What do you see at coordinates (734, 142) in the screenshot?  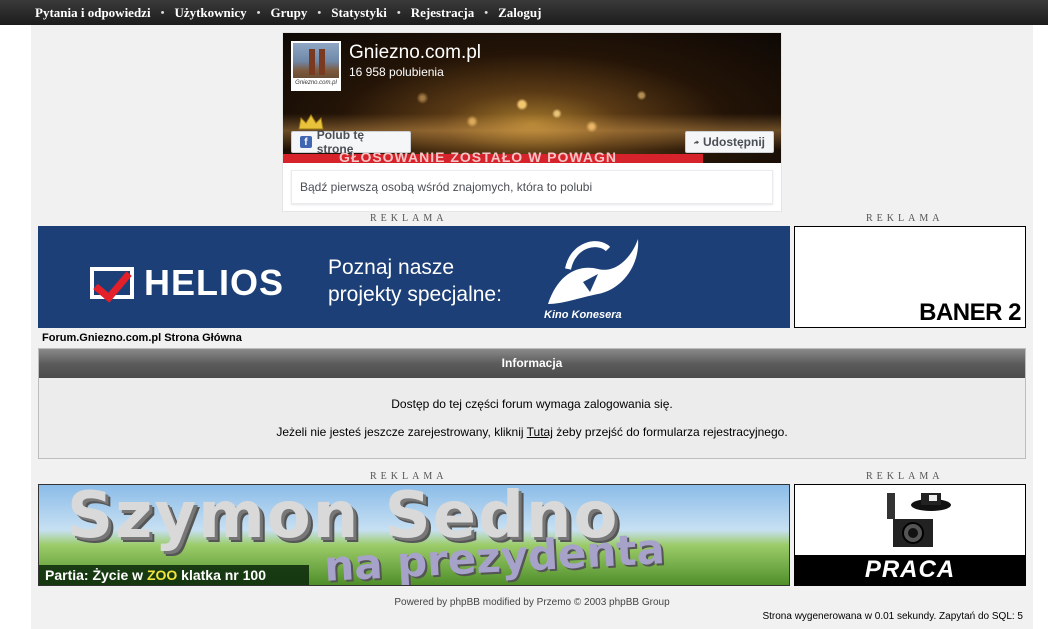 I see `share-button-label: Udostępnij` at bounding box center [734, 142].